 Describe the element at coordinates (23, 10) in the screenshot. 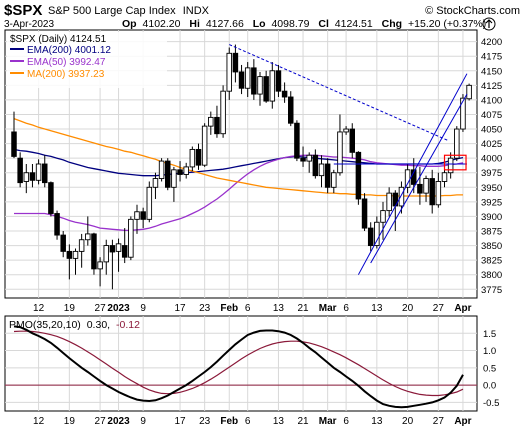

I see `symbol-label: $SPX` at that location.